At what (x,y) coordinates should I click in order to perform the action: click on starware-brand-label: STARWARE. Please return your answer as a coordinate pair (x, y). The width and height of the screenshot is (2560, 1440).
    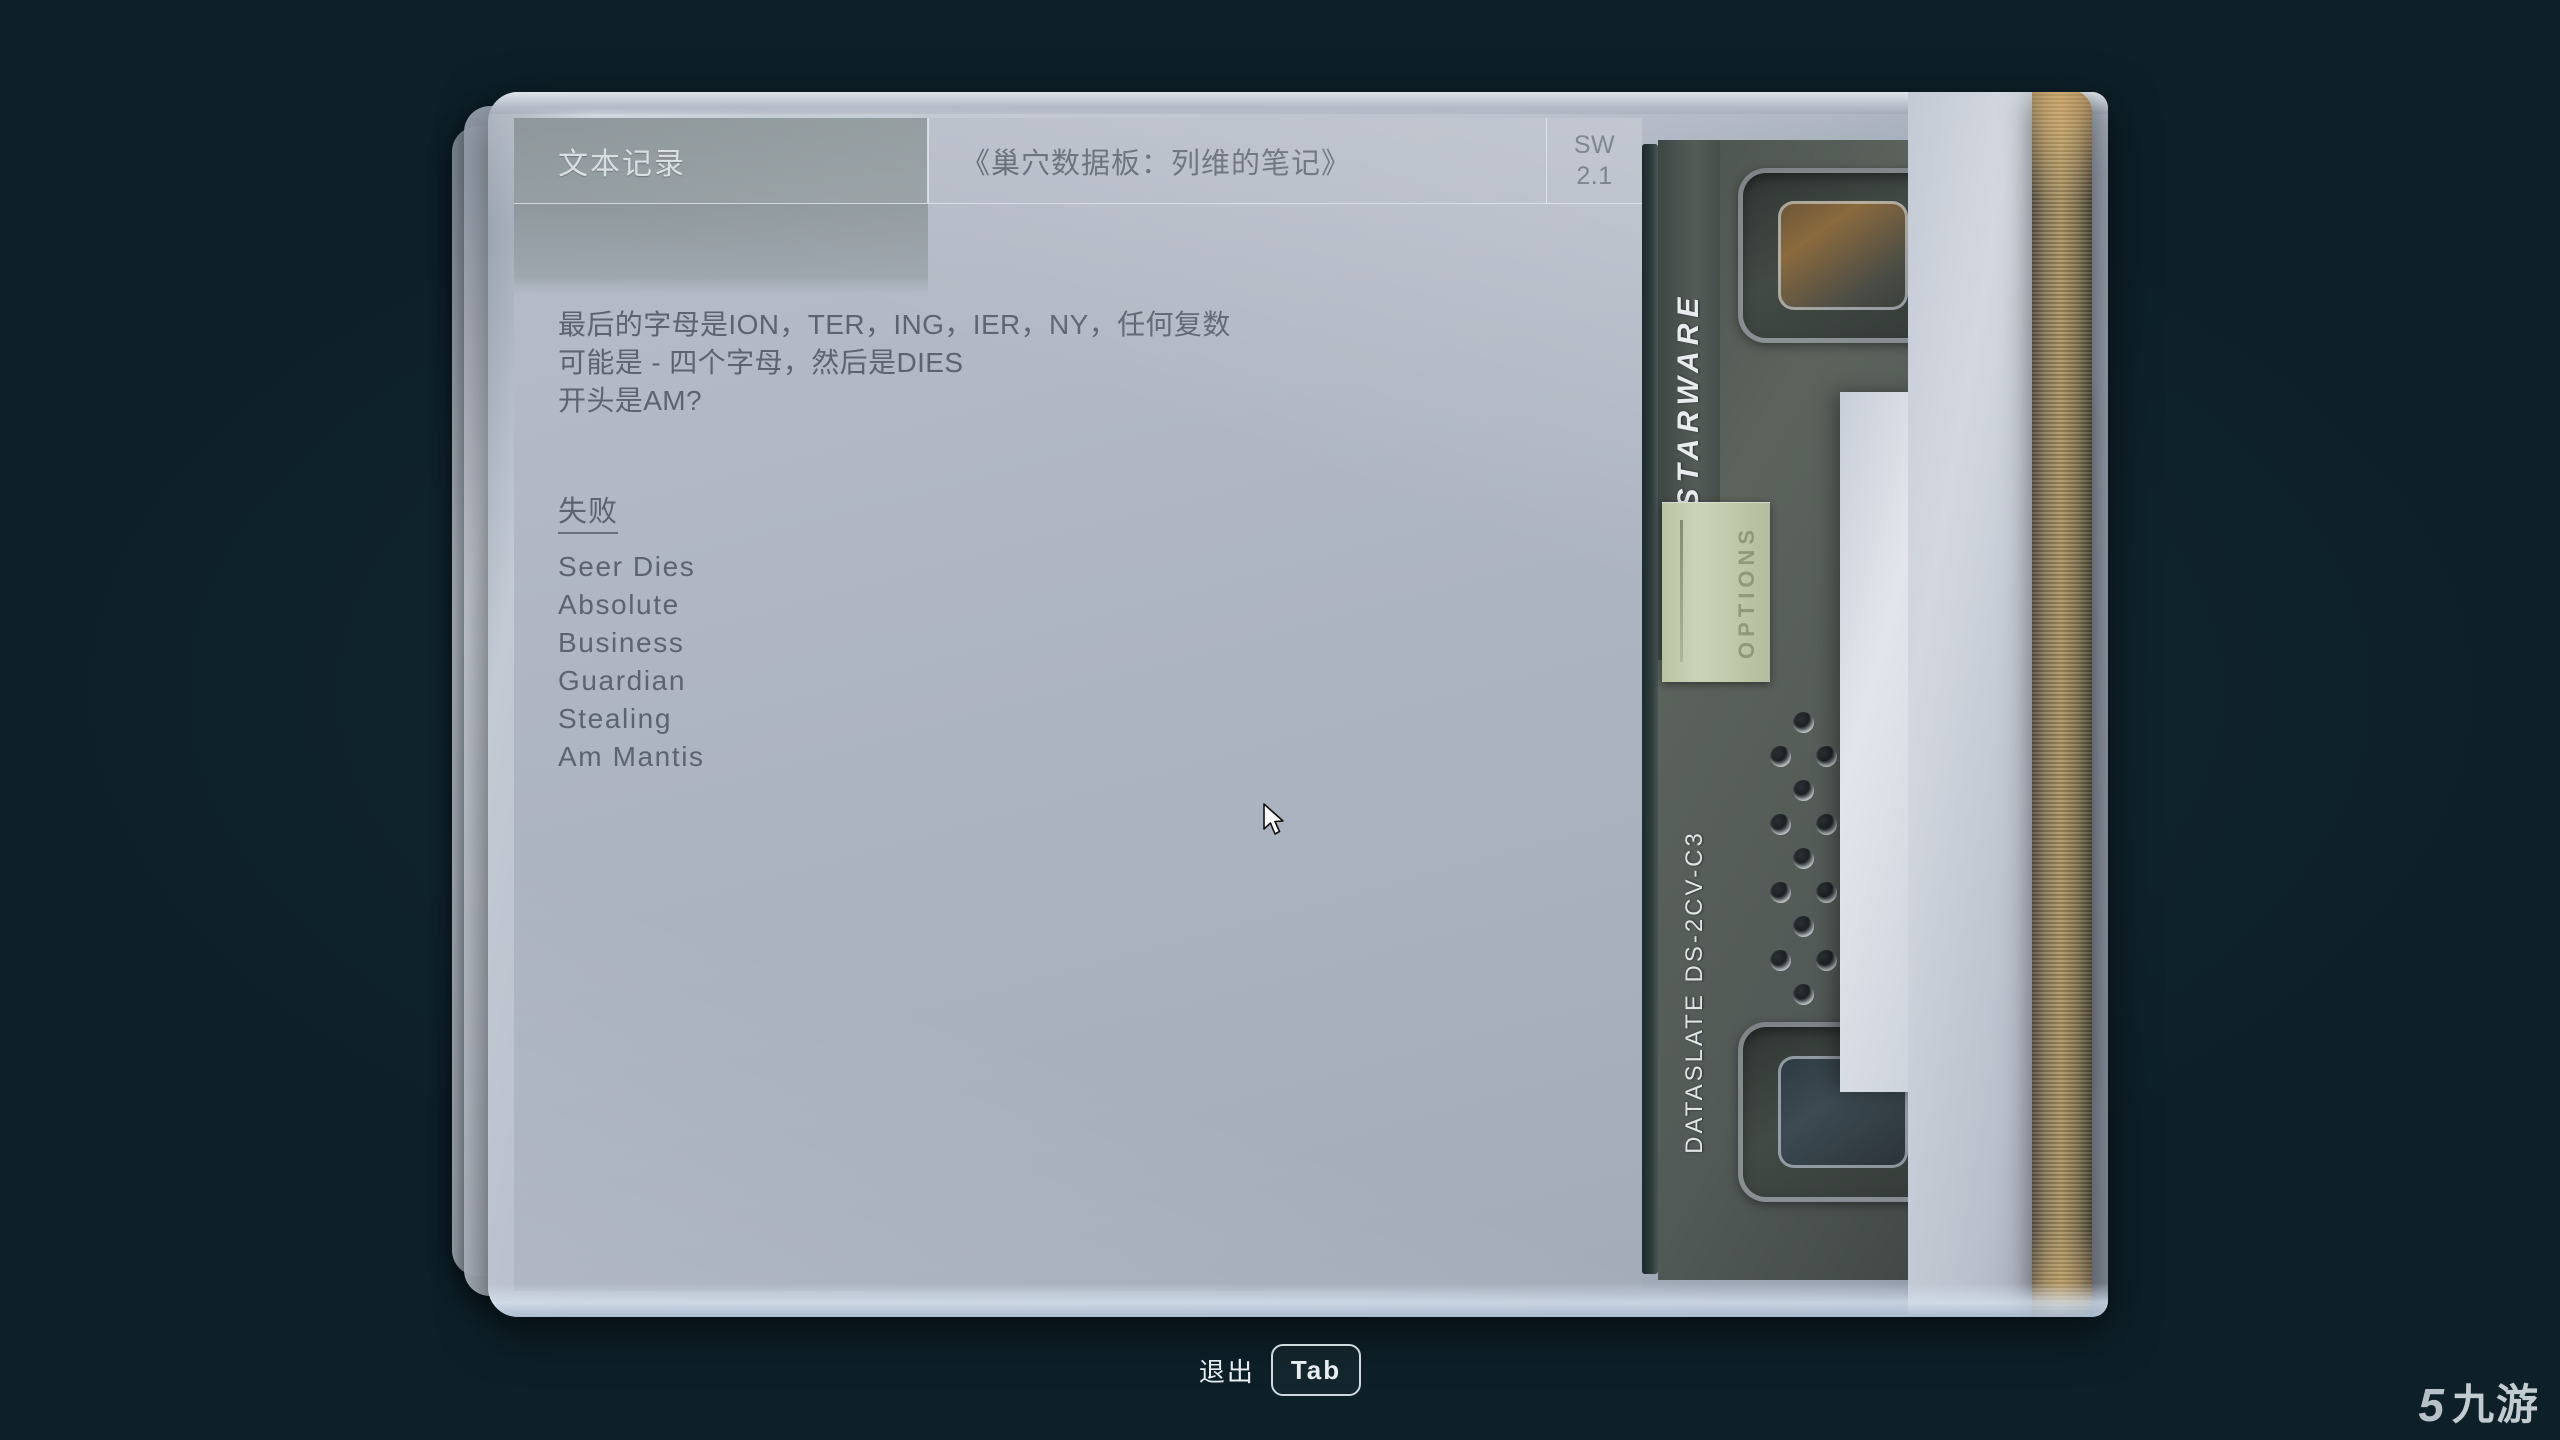
    Looking at the image, I should click on (1688, 400).